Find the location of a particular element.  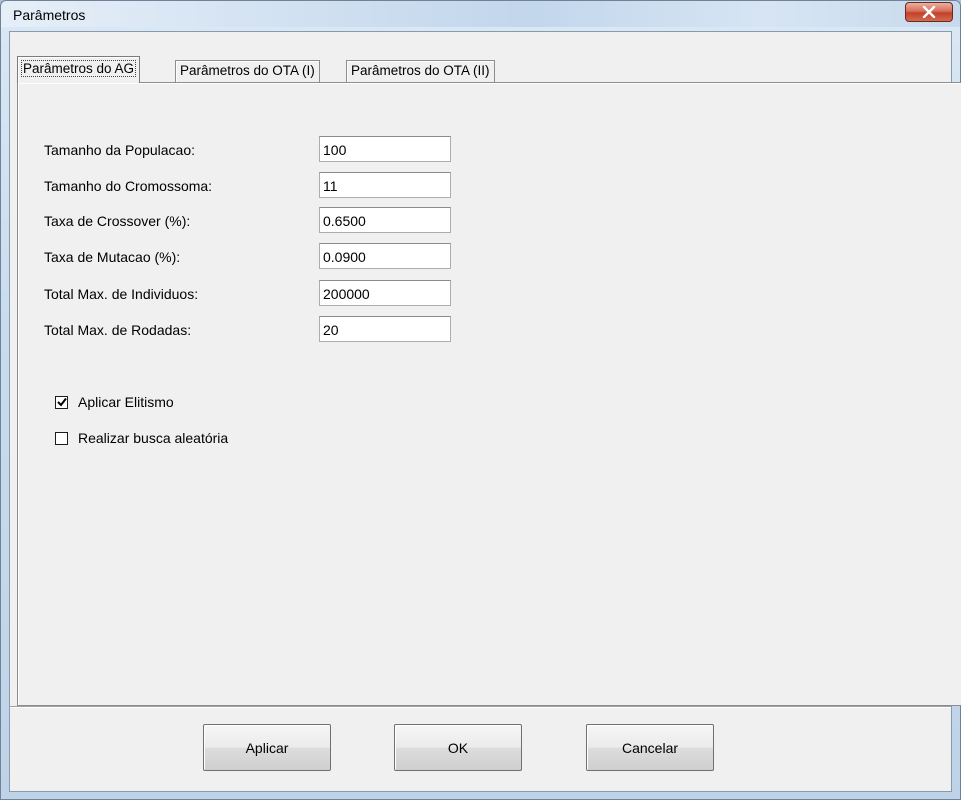

crossover-rate-label: Taxa de Crossover (%): is located at coordinates (117, 221).